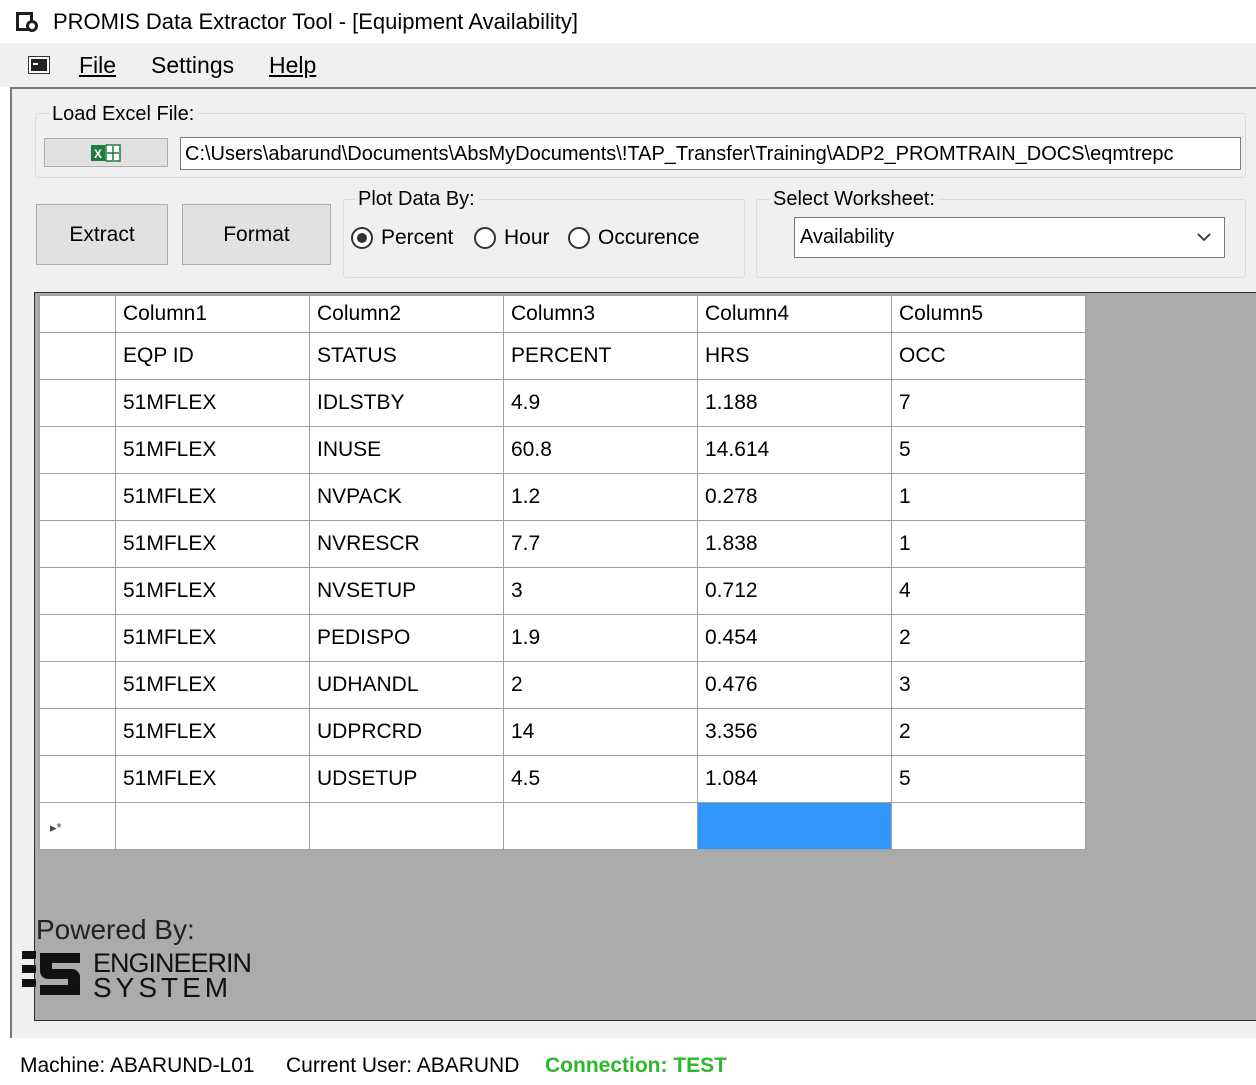 This screenshot has width=1256, height=1085. I want to click on menu-settings: Settings, so click(192, 65).